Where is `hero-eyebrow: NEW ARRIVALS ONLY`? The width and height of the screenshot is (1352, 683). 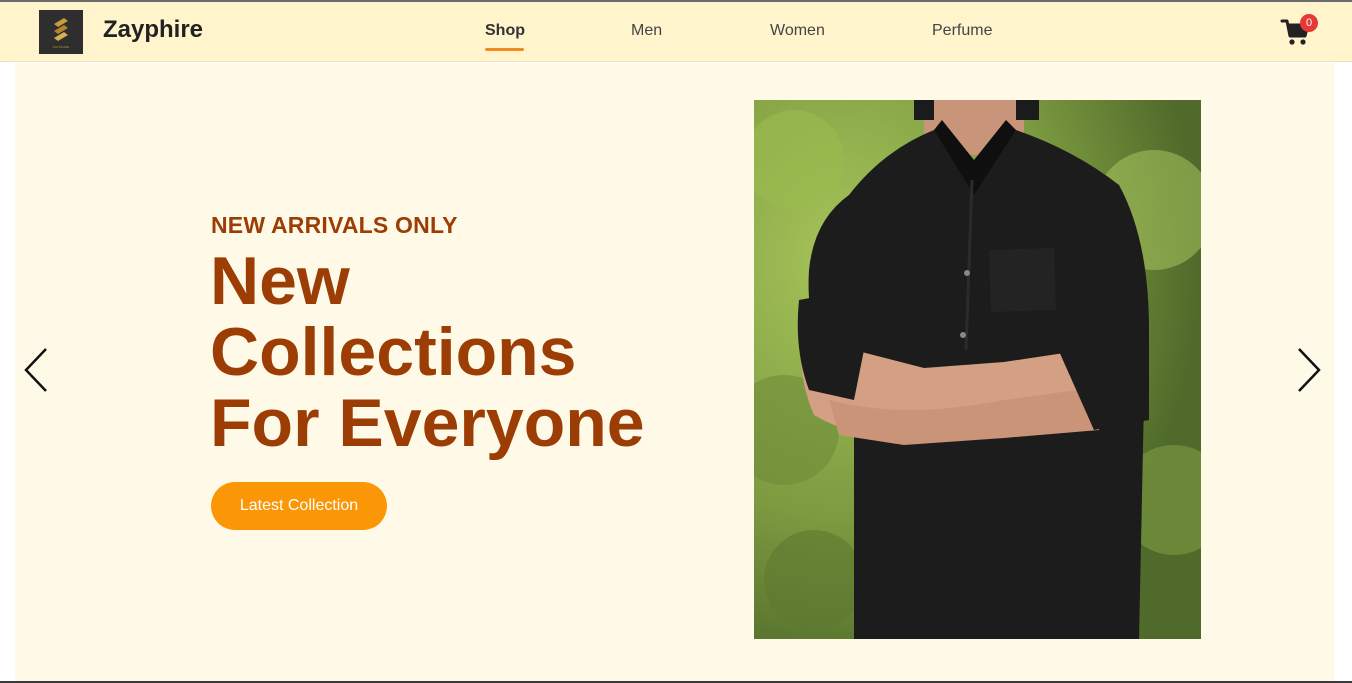 hero-eyebrow: NEW ARRIVALS ONLY is located at coordinates (334, 225).